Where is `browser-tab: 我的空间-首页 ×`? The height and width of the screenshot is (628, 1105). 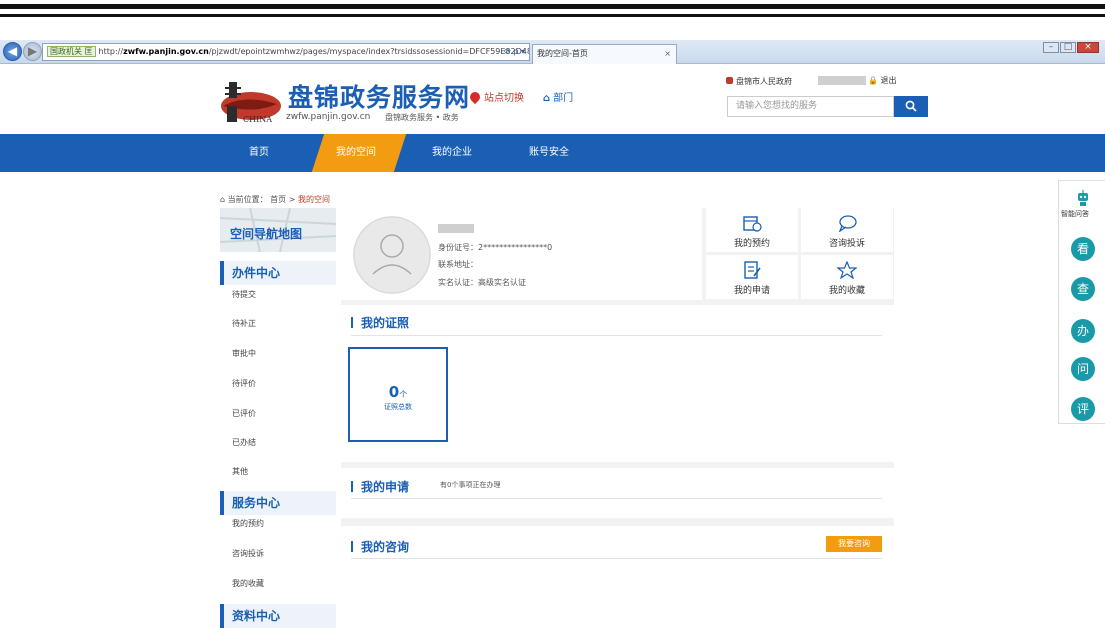
browser-tab: 我的空间-首页 × is located at coordinates (604, 54).